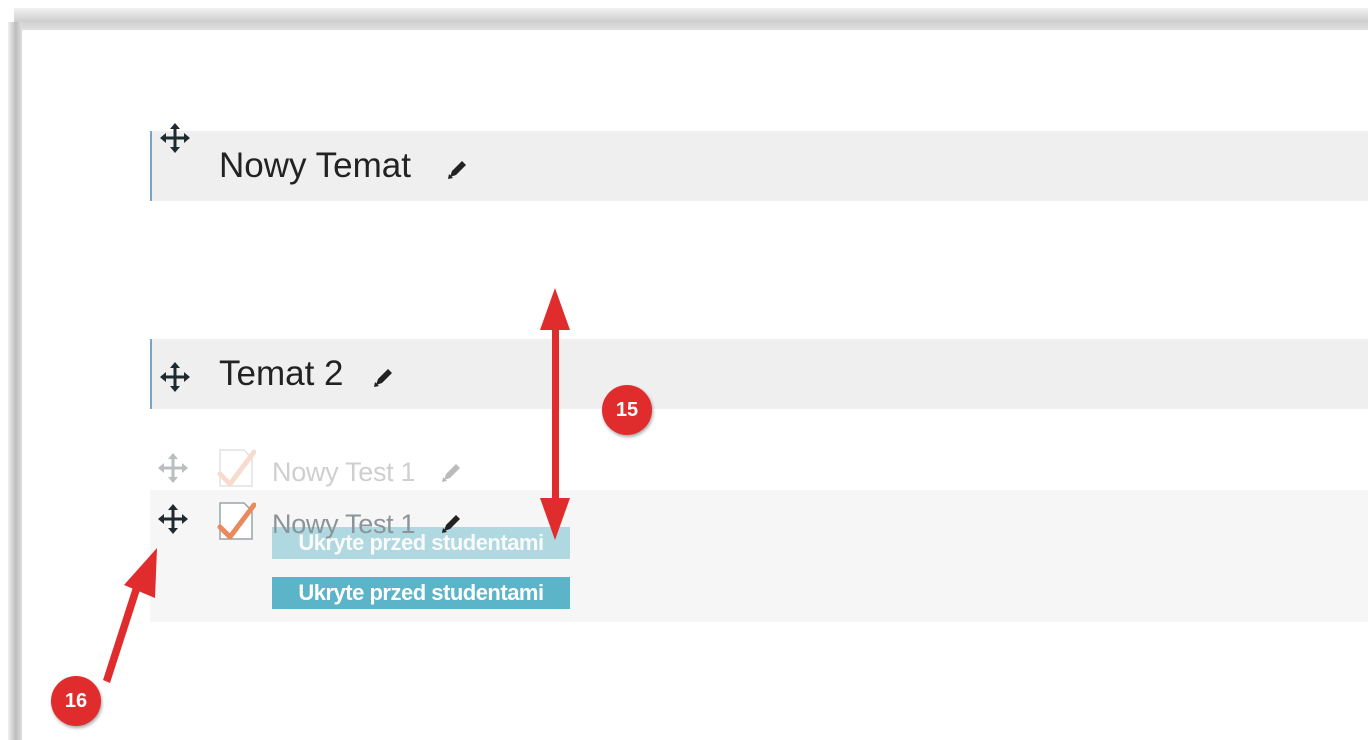  Describe the element at coordinates (76, 701) in the screenshot. I see `callout-number: 16` at that location.